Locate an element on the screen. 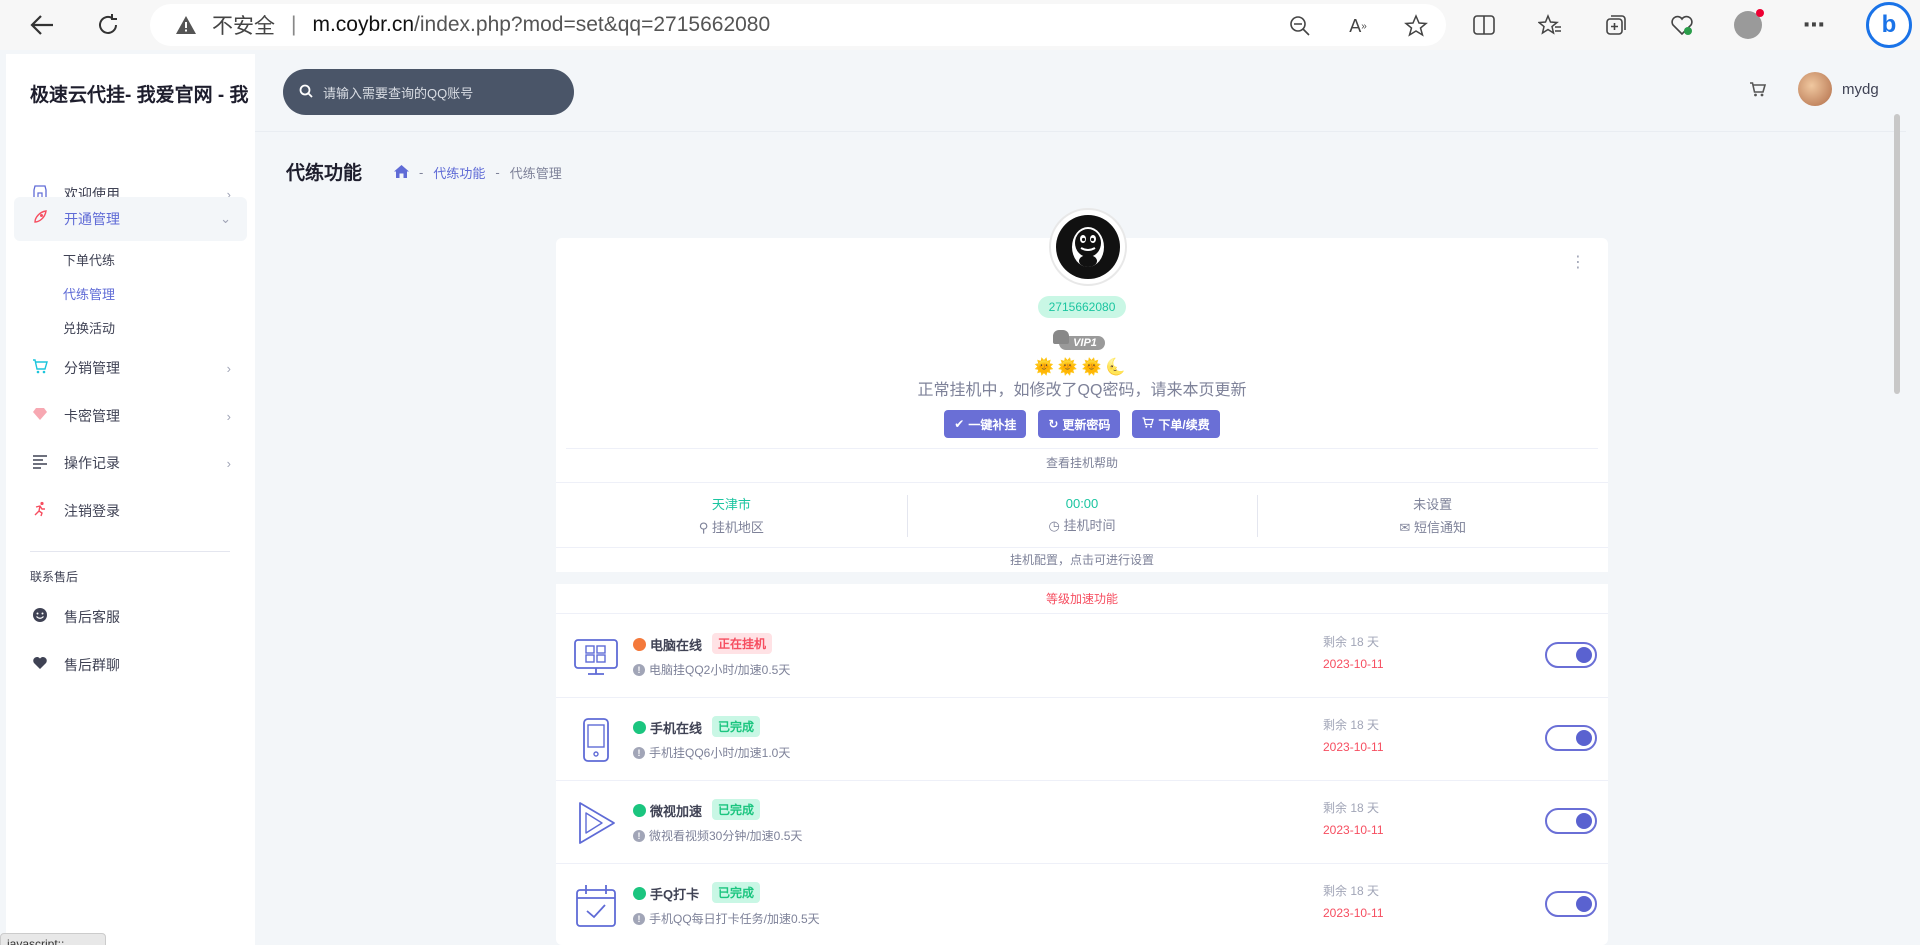 The image size is (1920, 945). section-gap is located at coordinates (1082, 578).